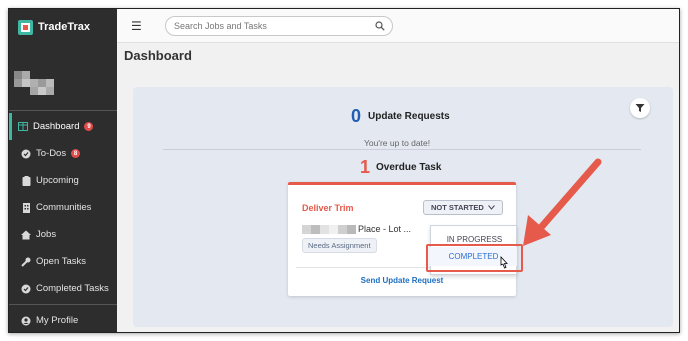 The height and width of the screenshot is (341, 688). Describe the element at coordinates (491, 207) in the screenshot. I see `chevron-down-icon` at that location.